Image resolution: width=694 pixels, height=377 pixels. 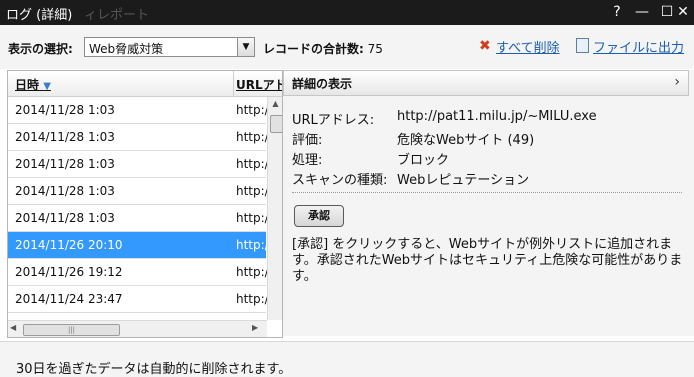 I want to click on close-button: ✕, so click(x=683, y=12).